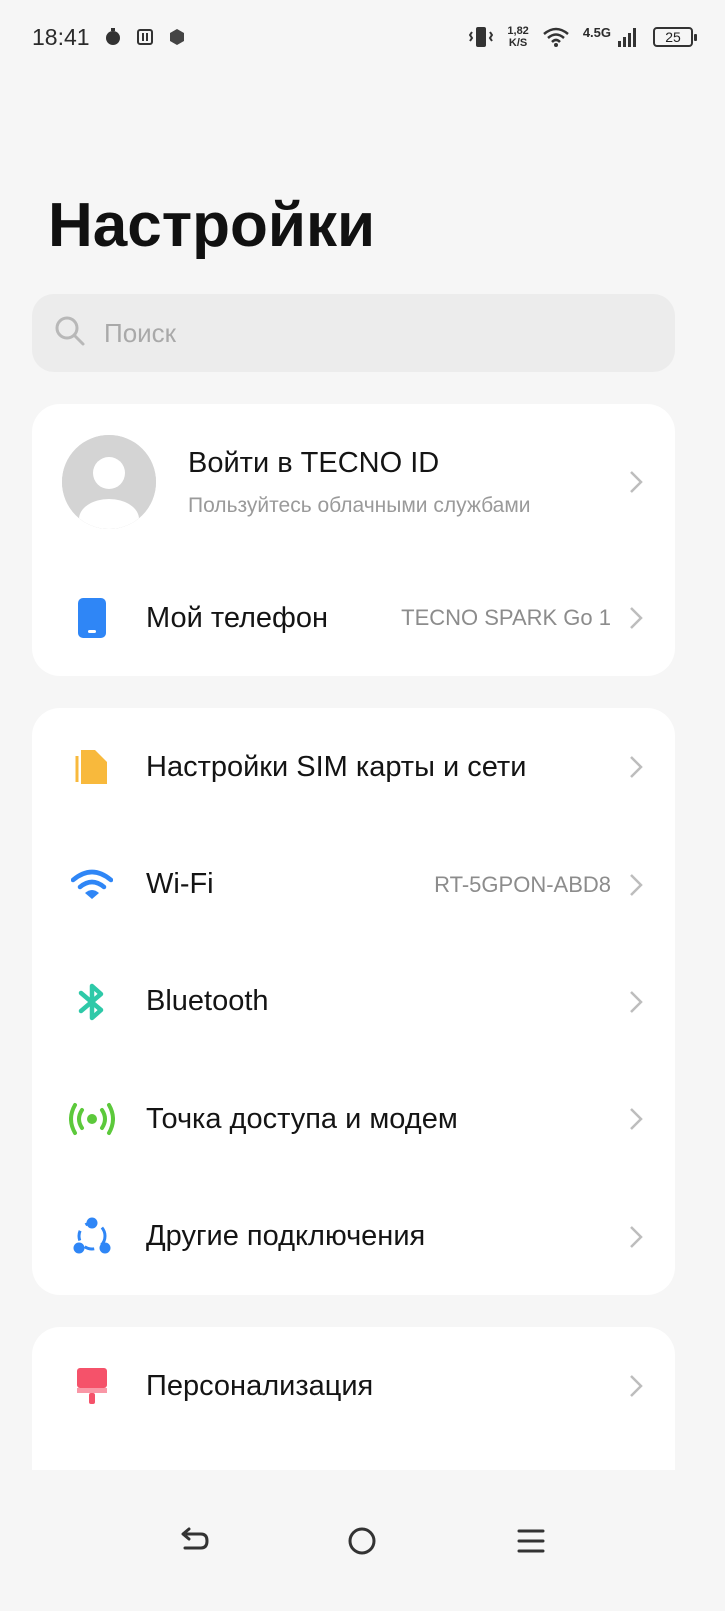  Describe the element at coordinates (177, 37) in the screenshot. I see `app-hexagon-icon` at that location.